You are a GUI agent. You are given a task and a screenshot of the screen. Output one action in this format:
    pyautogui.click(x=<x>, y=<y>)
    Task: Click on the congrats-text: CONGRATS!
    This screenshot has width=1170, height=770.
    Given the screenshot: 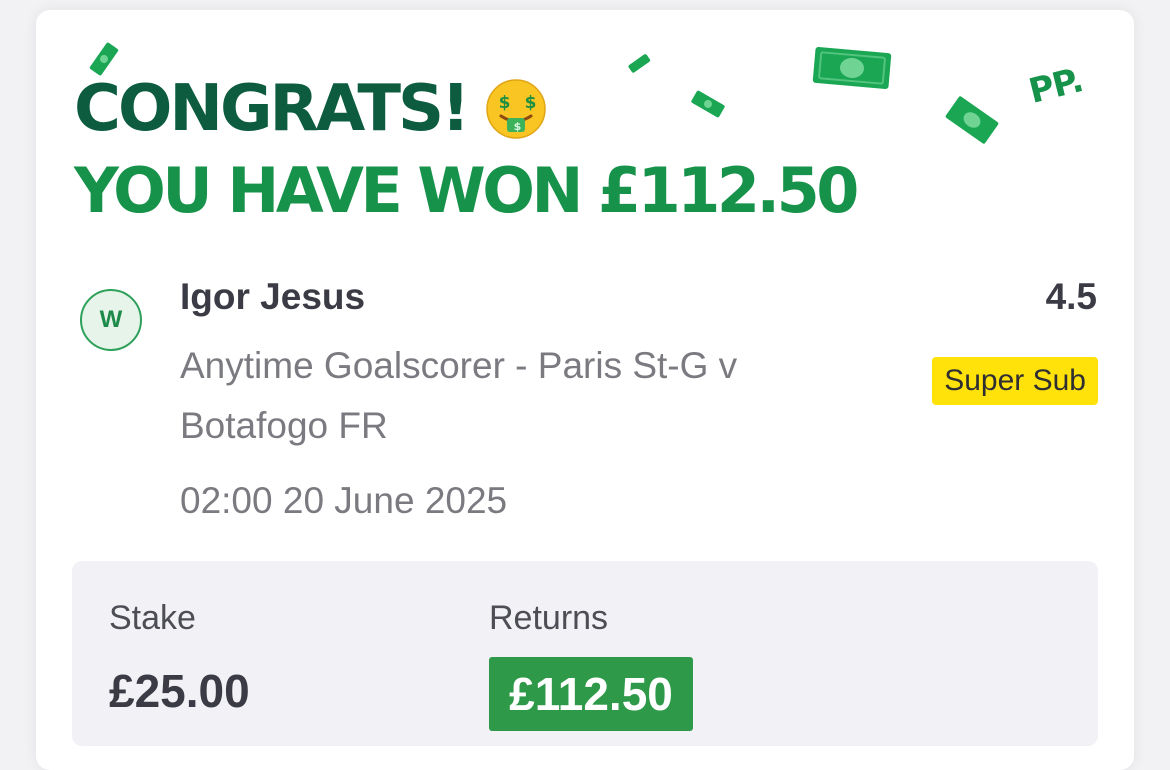 What is the action you would take?
    pyautogui.click(x=272, y=109)
    